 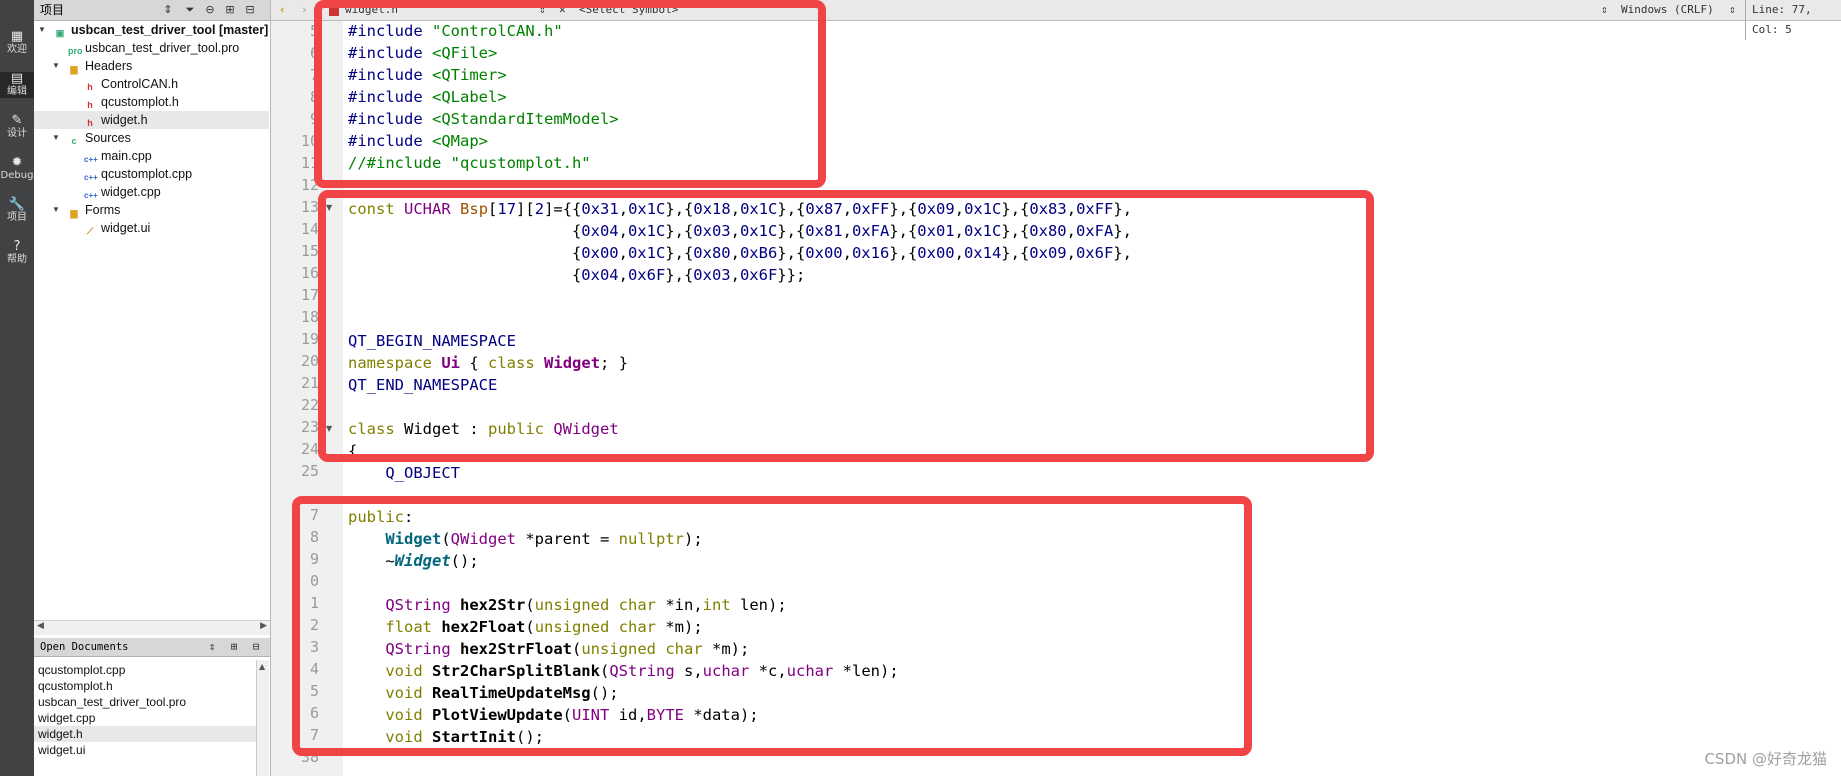 What do you see at coordinates (17, 36) in the screenshot?
I see `welcome-icon: ▦` at bounding box center [17, 36].